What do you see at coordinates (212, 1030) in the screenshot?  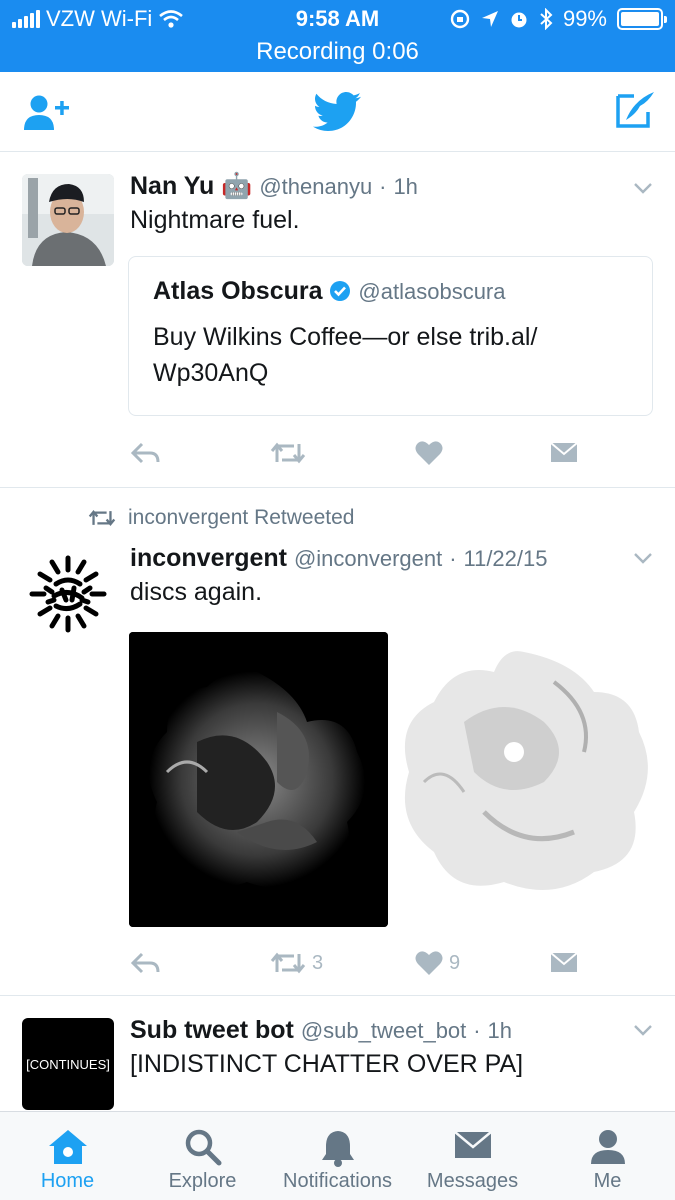 I see `author-name: Sub tweet bot` at bounding box center [212, 1030].